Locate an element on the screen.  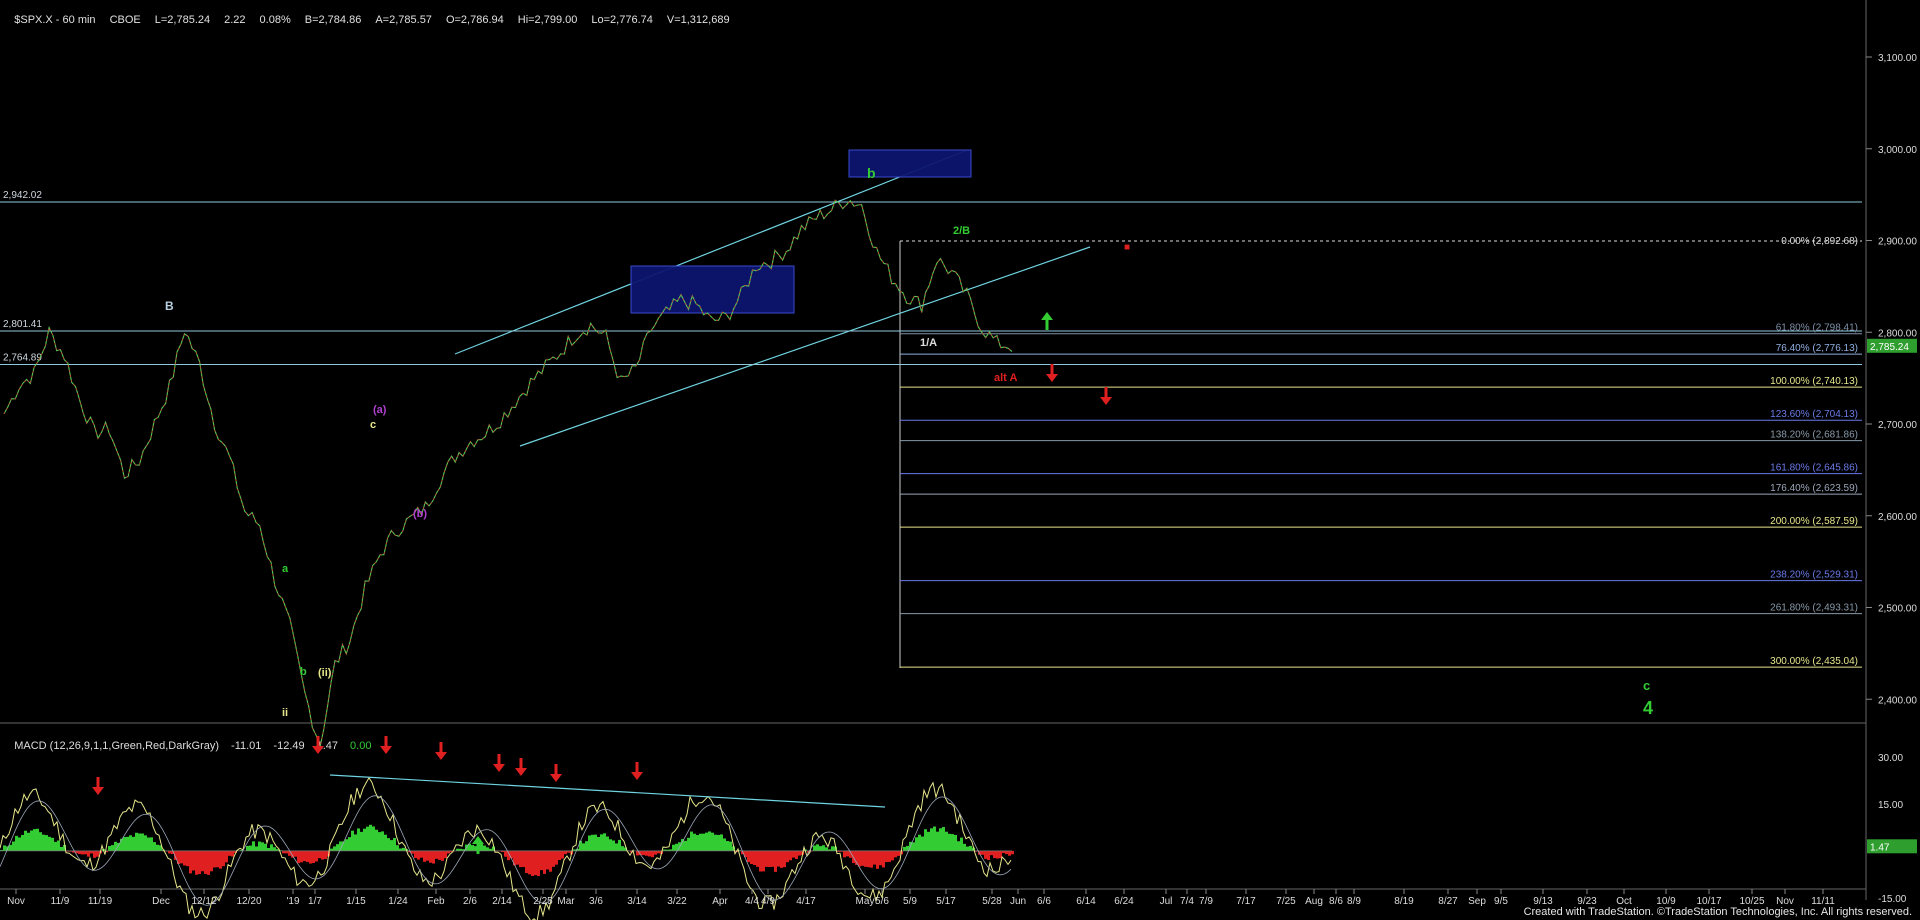
wave-label: B is located at coordinates (169, 306).